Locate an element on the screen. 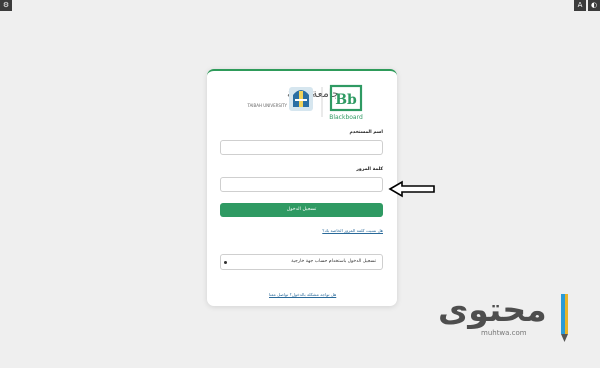 Image resolution: width=600 pixels, height=368 pixels. login-button-label: تسجيل الدخول is located at coordinates (301, 209).